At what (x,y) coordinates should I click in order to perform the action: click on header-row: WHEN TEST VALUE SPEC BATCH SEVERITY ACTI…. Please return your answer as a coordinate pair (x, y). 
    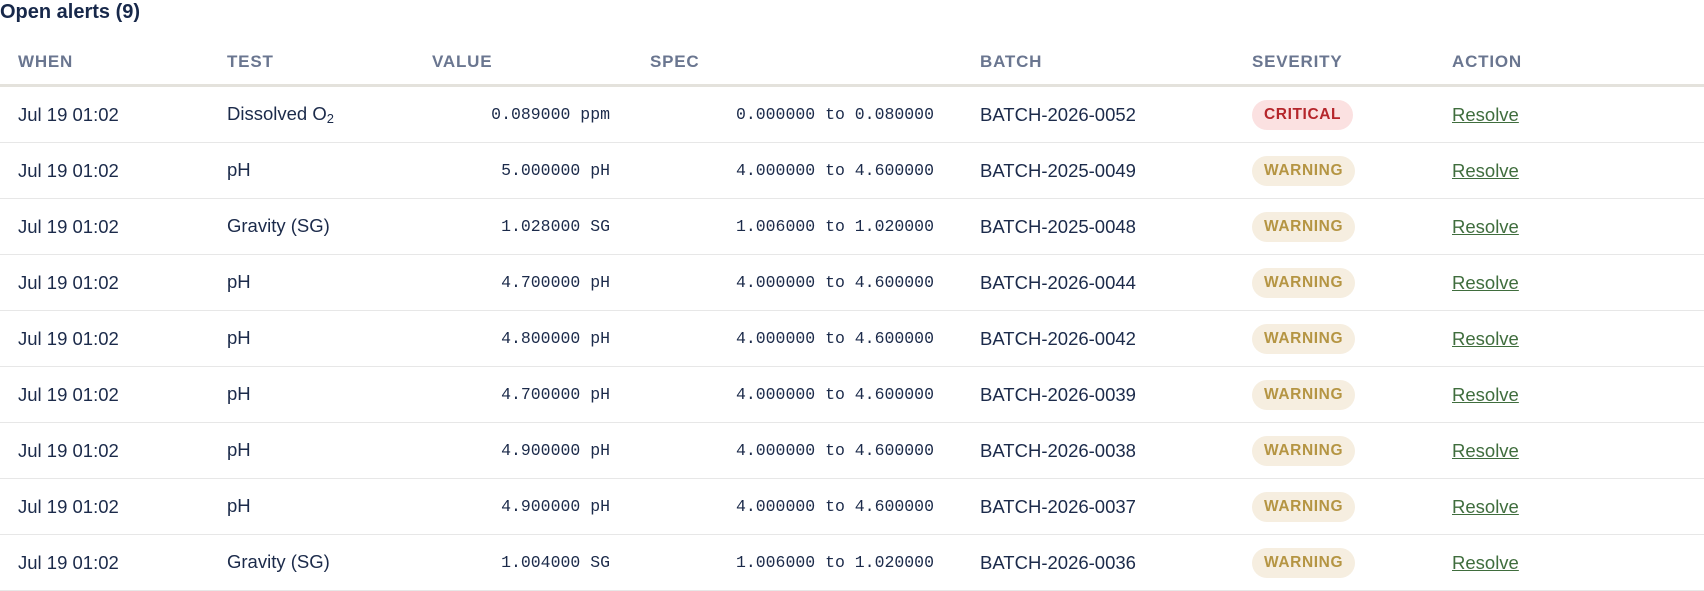
    Looking at the image, I should click on (852, 63).